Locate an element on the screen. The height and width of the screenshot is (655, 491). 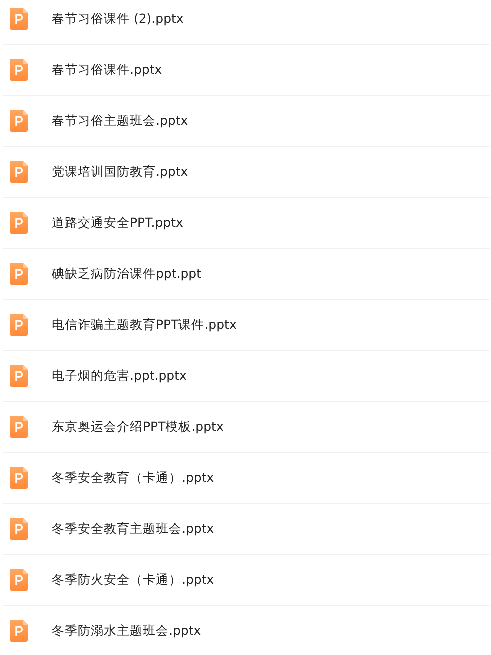
file-name: 春节习俗主题班会.pptx is located at coordinates (120, 121).